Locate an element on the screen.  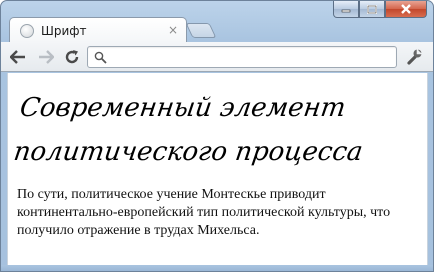
maximize-icon is located at coordinates (372, 9).